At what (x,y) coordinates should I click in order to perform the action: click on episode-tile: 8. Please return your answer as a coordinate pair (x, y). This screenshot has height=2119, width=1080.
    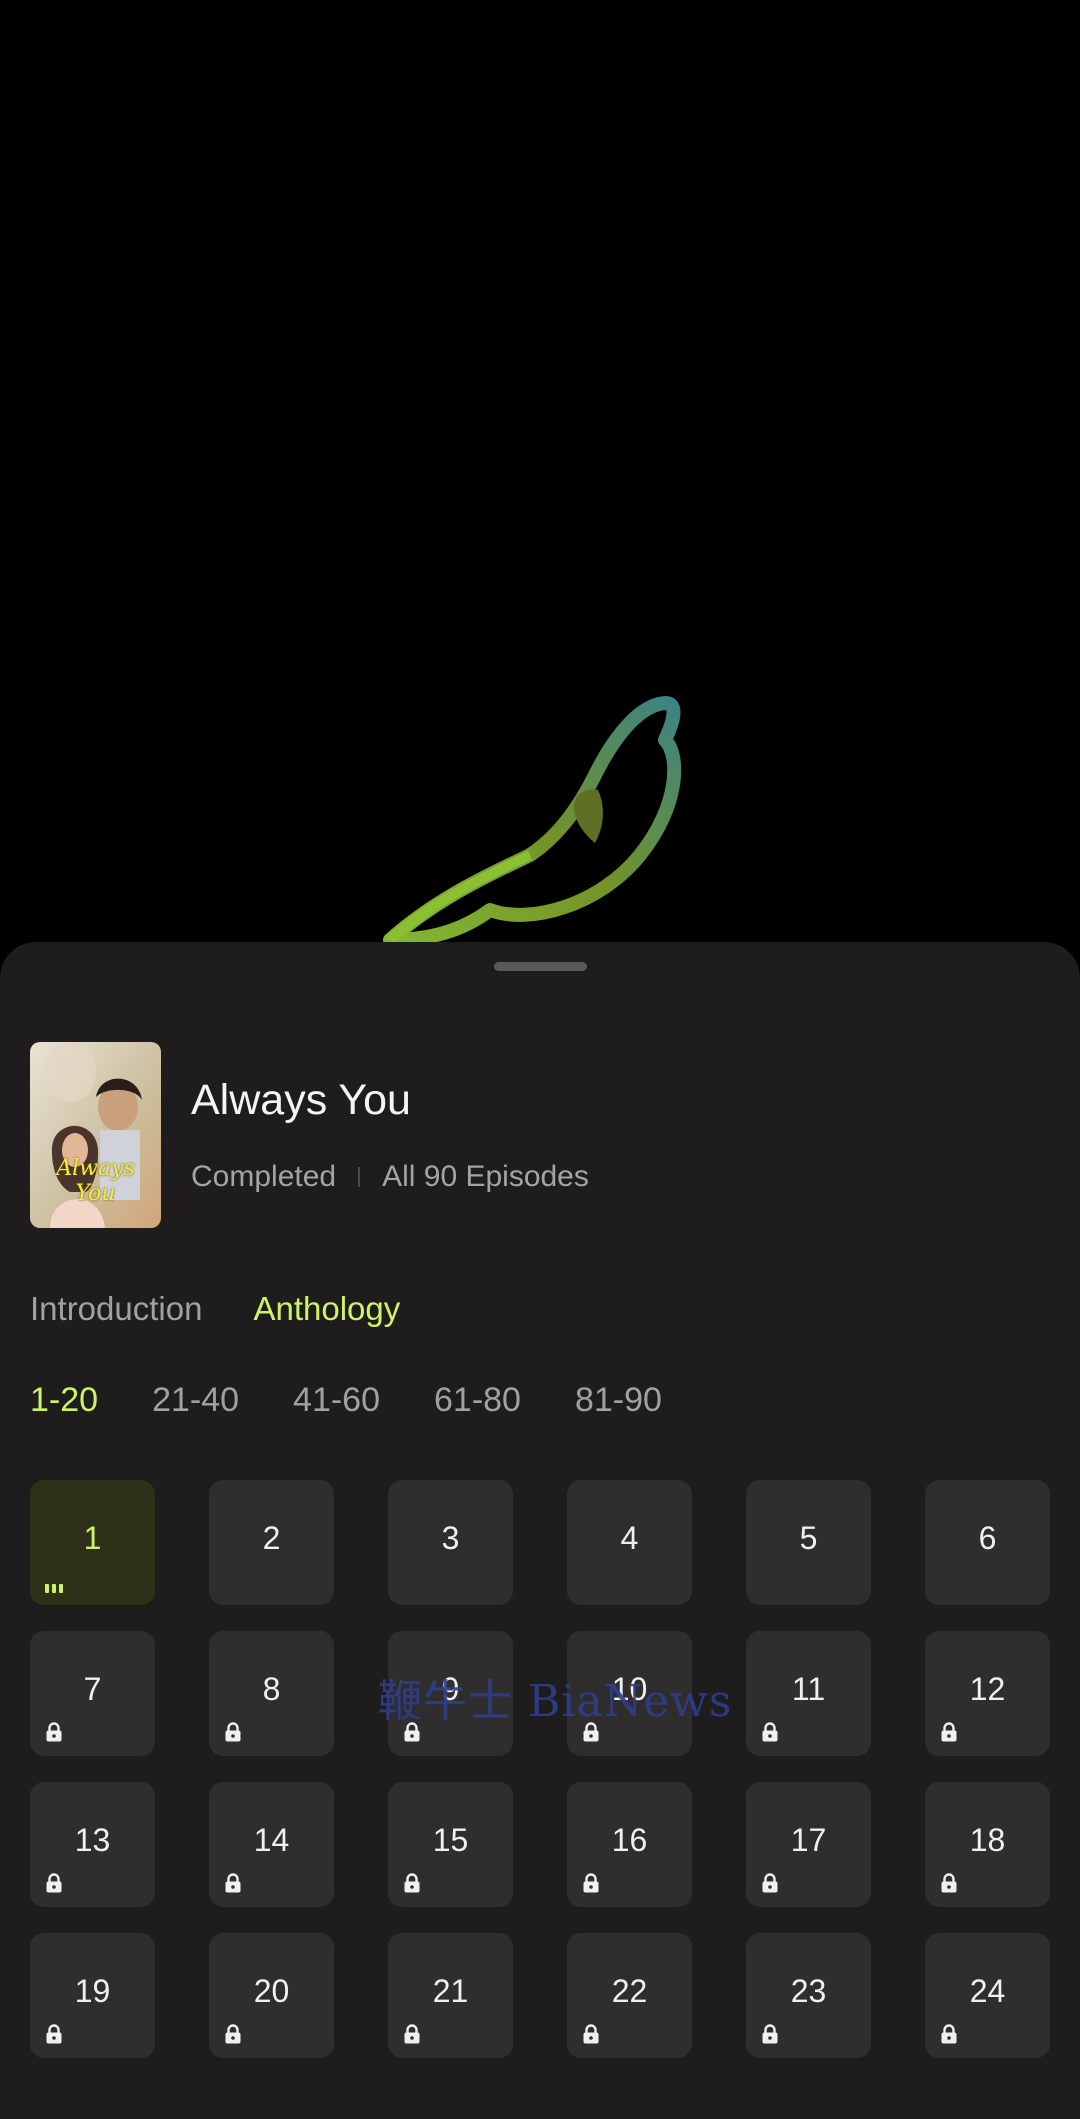
    Looking at the image, I should click on (271, 1693).